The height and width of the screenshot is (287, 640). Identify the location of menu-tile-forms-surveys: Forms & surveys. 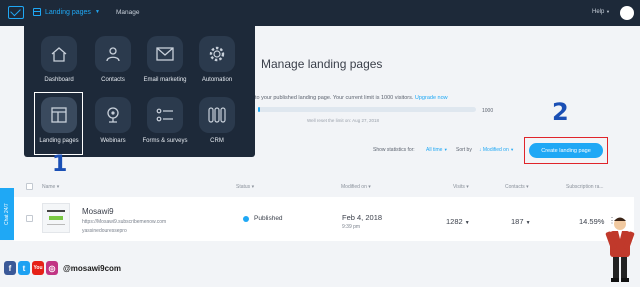
(165, 120).